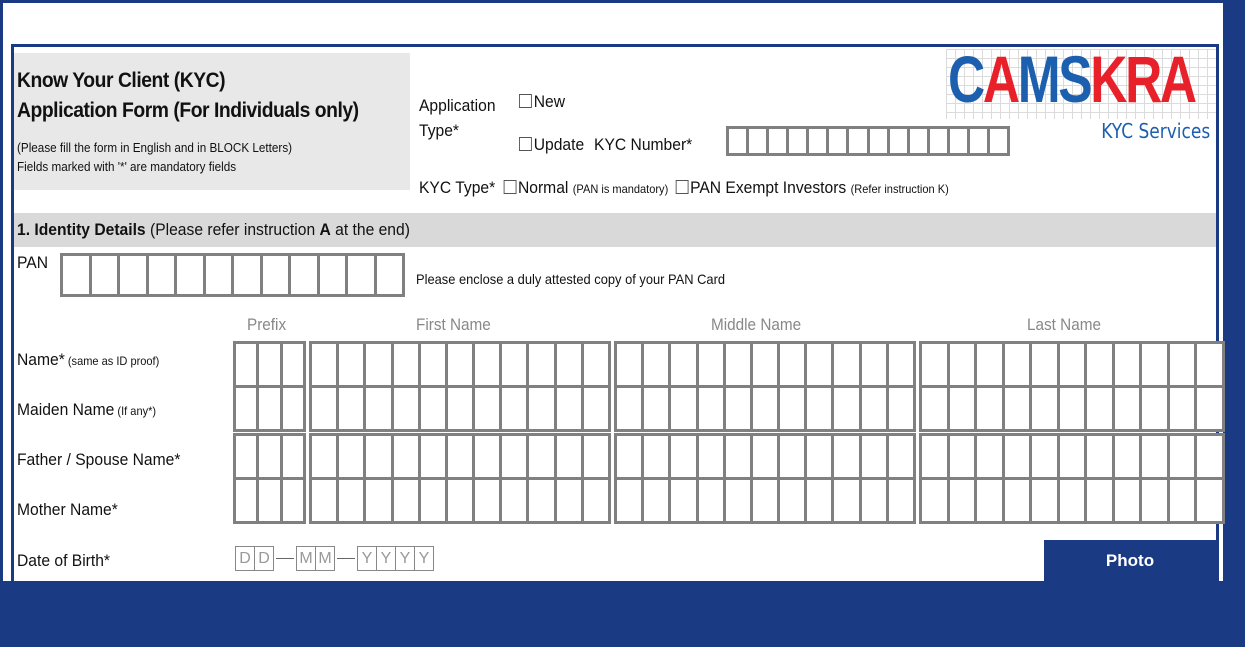  I want to click on checkbox-new, so click(525, 101).